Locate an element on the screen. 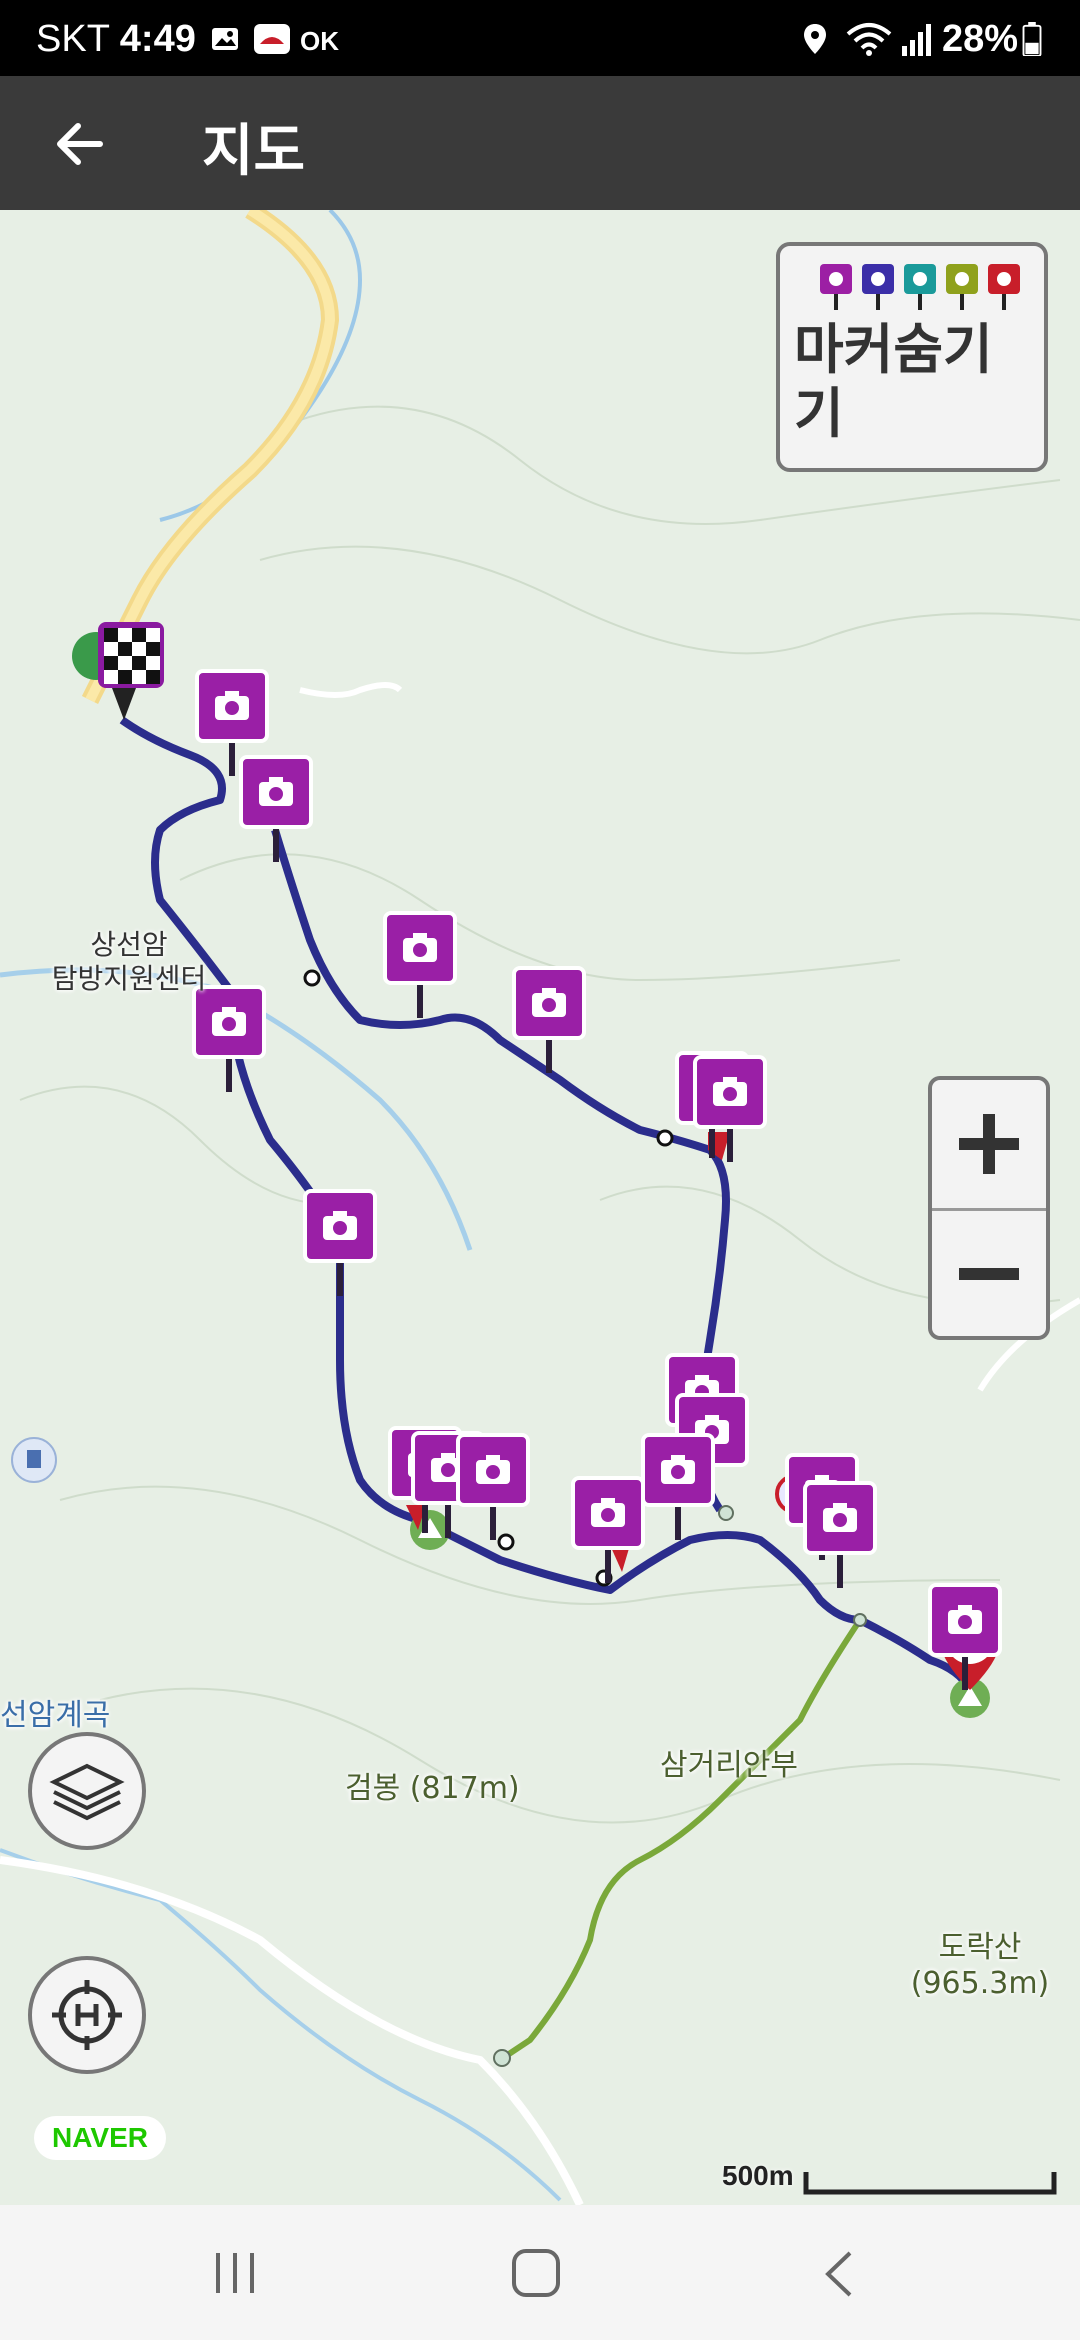  status-bar: SKT 4:49 OK 28% is located at coordinates (540, 38).